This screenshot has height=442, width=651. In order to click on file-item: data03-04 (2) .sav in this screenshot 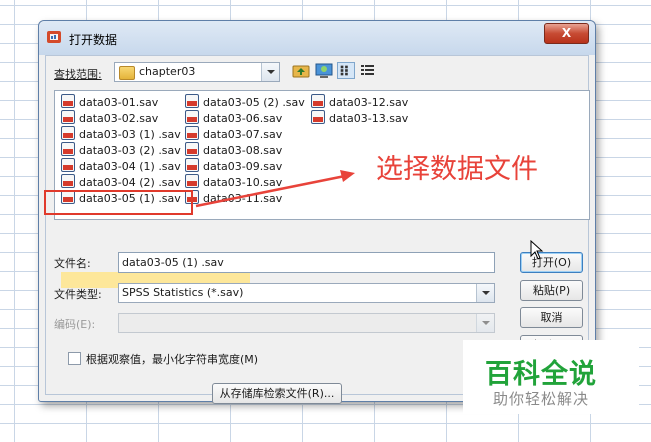, I will do `click(121, 182)`.